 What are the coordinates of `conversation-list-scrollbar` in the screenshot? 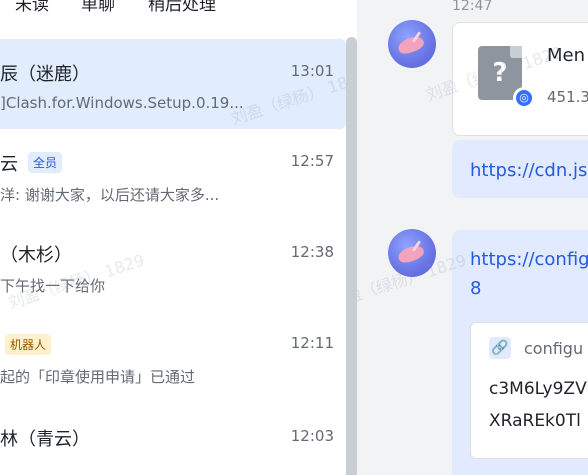 It's located at (351, 256).